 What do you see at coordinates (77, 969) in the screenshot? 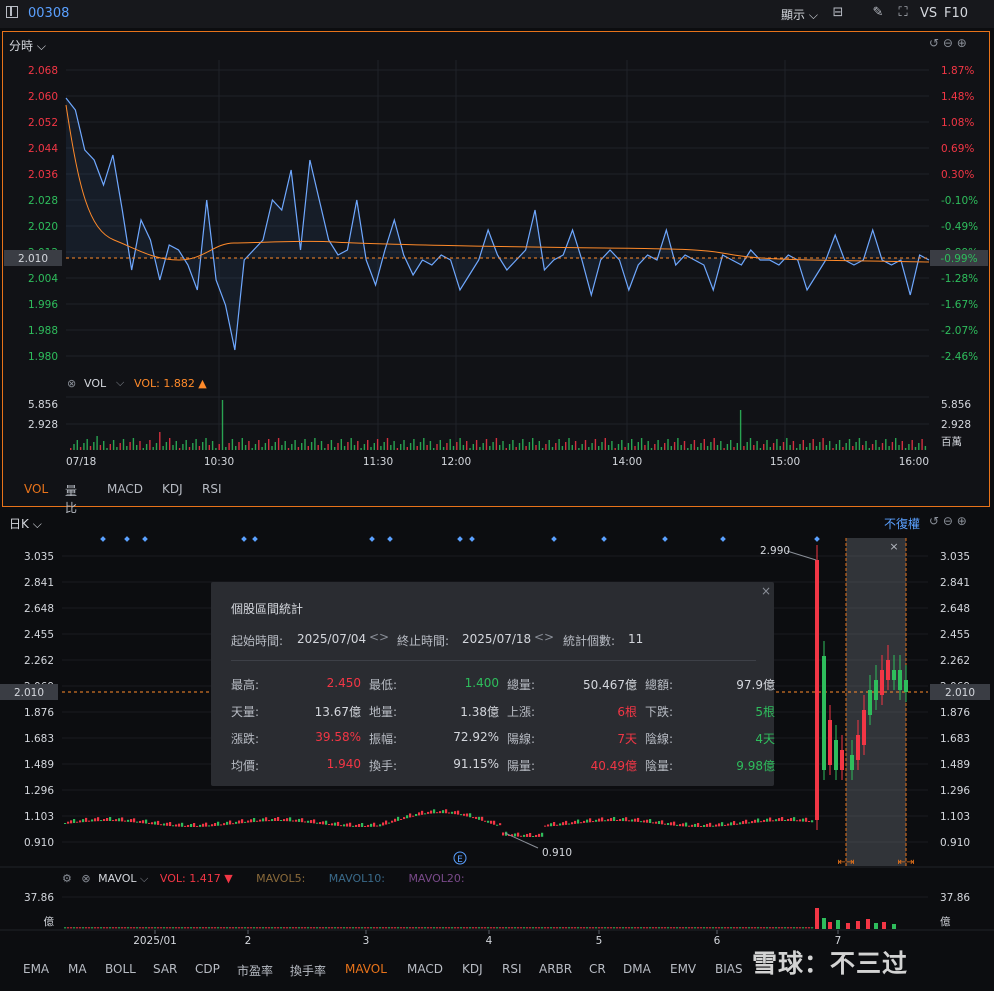
I see `indicator-tab-ma: MA` at bounding box center [77, 969].